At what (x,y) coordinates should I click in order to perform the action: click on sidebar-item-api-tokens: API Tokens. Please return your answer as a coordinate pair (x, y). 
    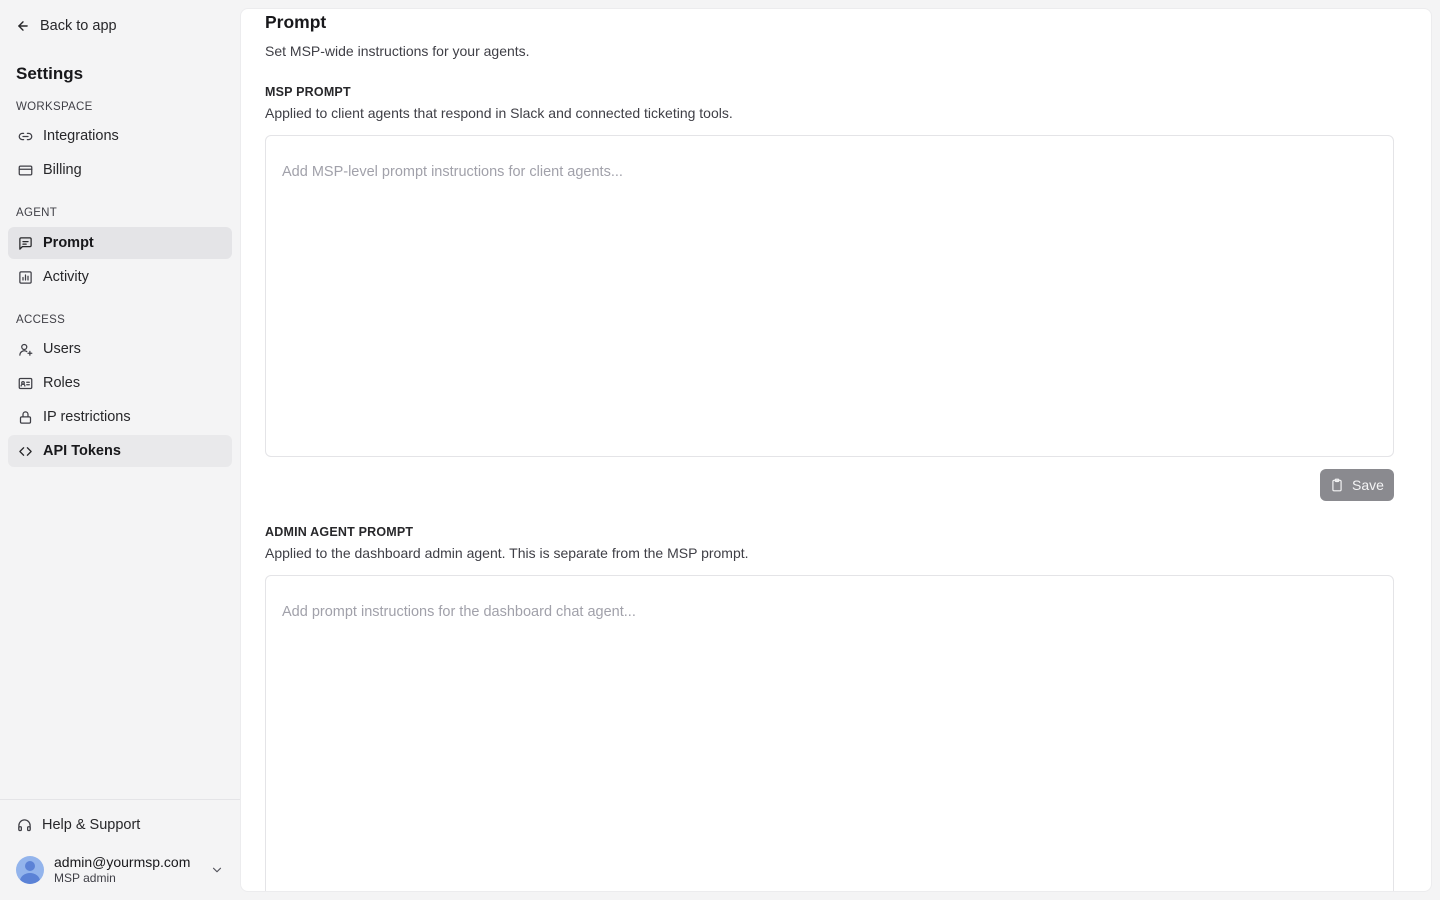
    Looking at the image, I should click on (120, 451).